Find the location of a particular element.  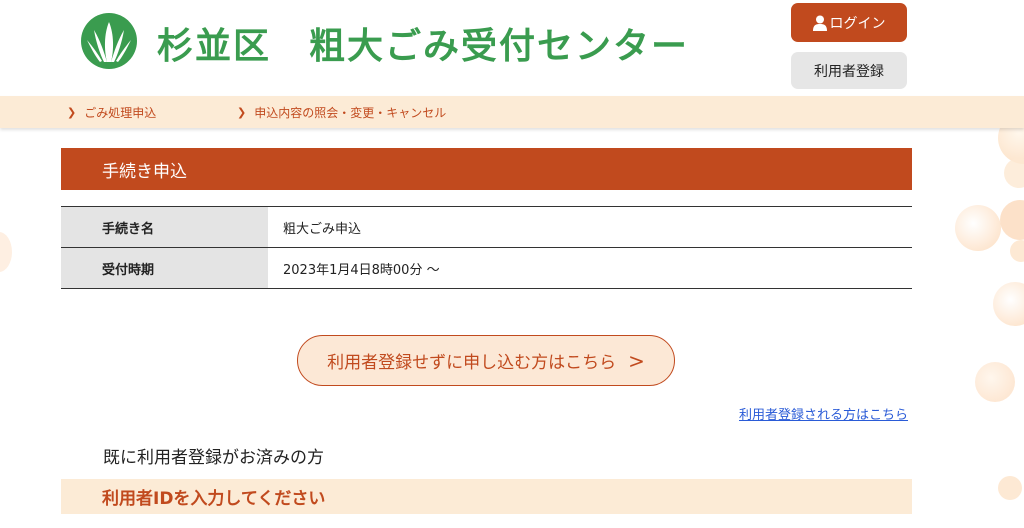

already-registered-heading: 既に利用者登録がお済みの方 is located at coordinates (213, 458).